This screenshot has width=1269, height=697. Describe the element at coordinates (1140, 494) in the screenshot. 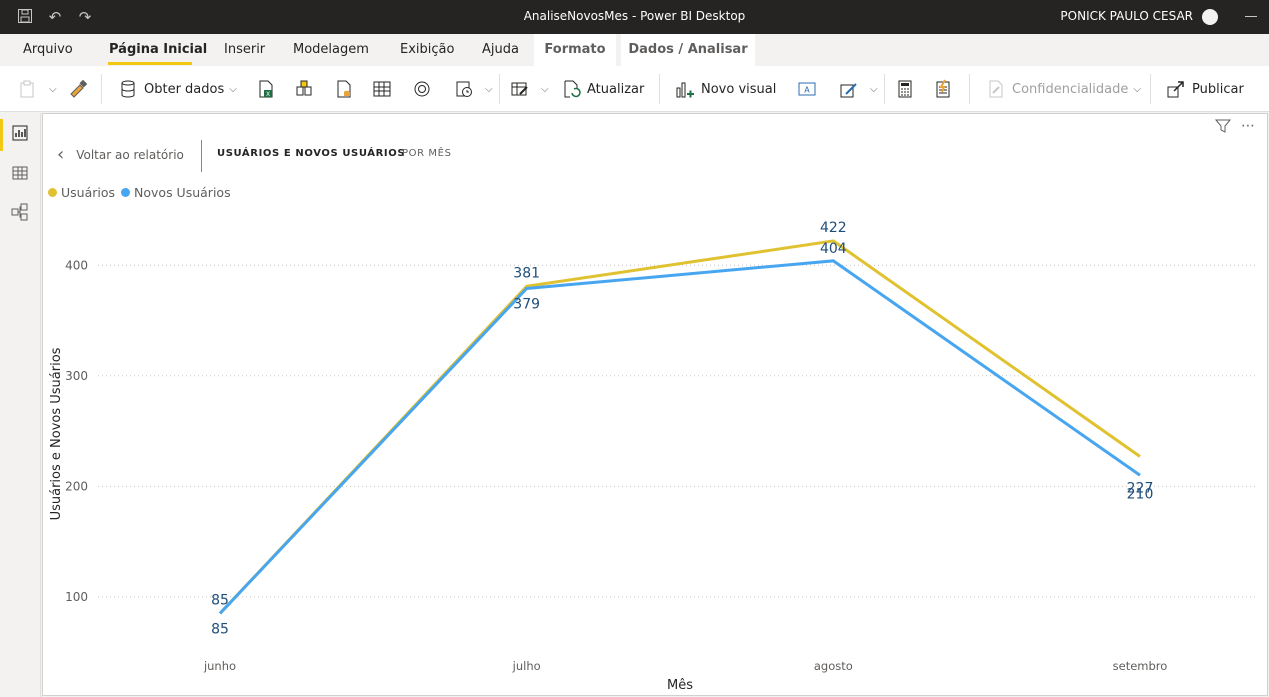

I see `data-label: 210` at that location.